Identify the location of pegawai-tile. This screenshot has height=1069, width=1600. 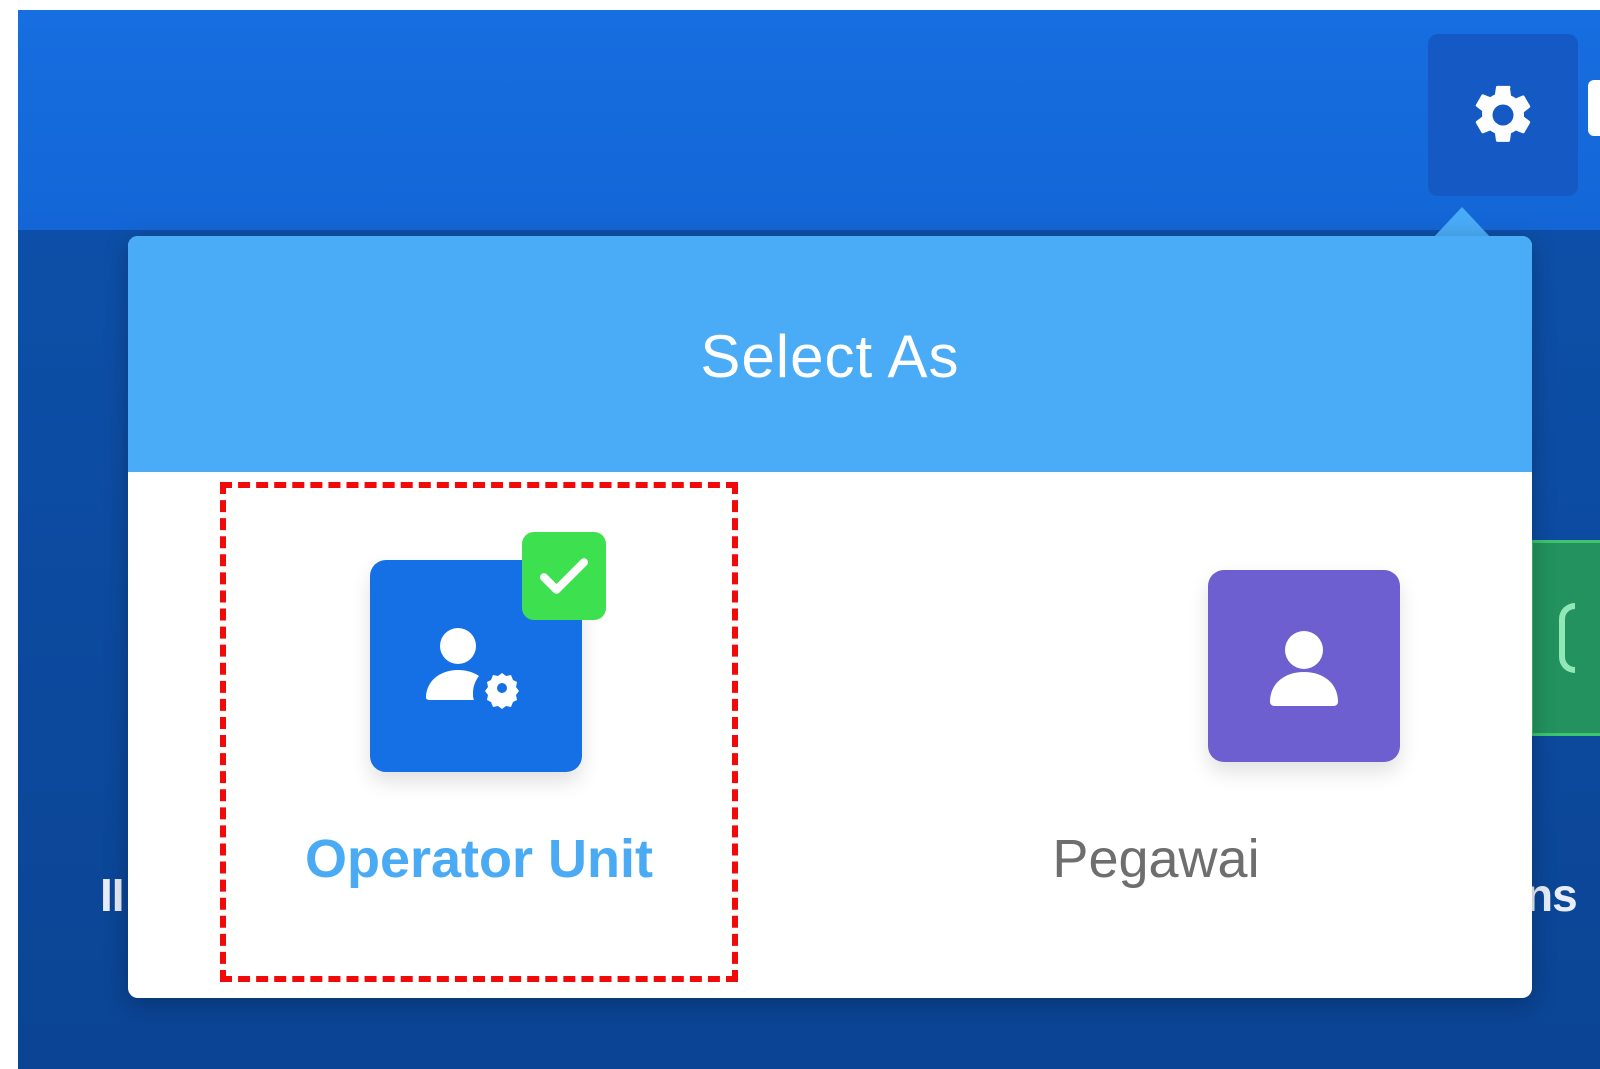
(1304, 666).